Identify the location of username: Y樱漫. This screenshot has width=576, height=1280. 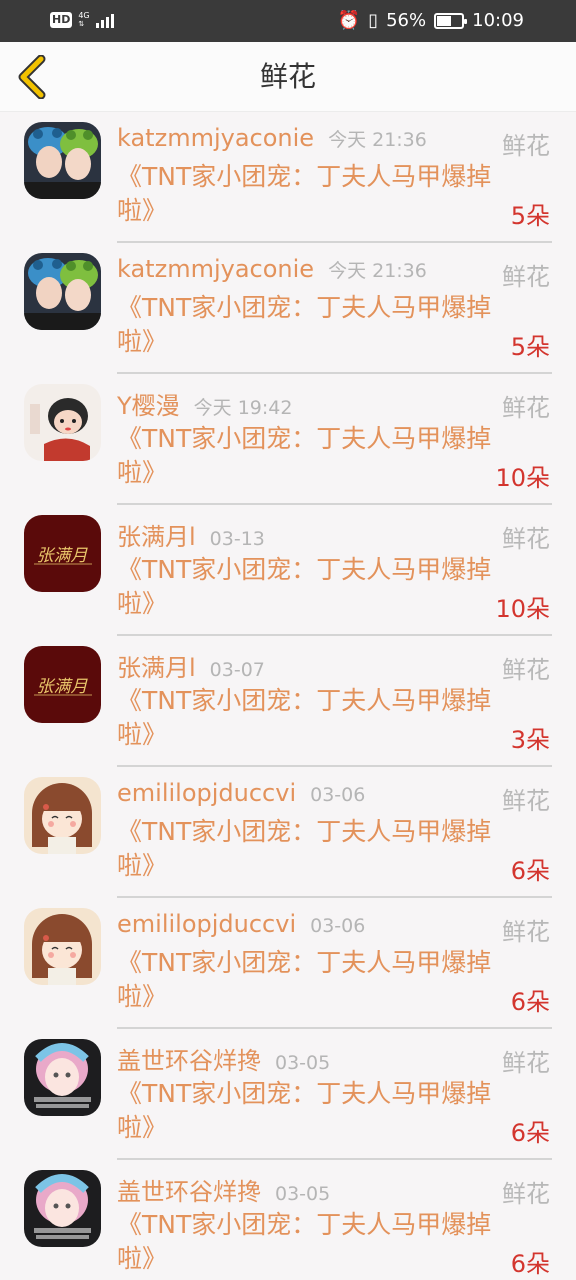
(148, 403).